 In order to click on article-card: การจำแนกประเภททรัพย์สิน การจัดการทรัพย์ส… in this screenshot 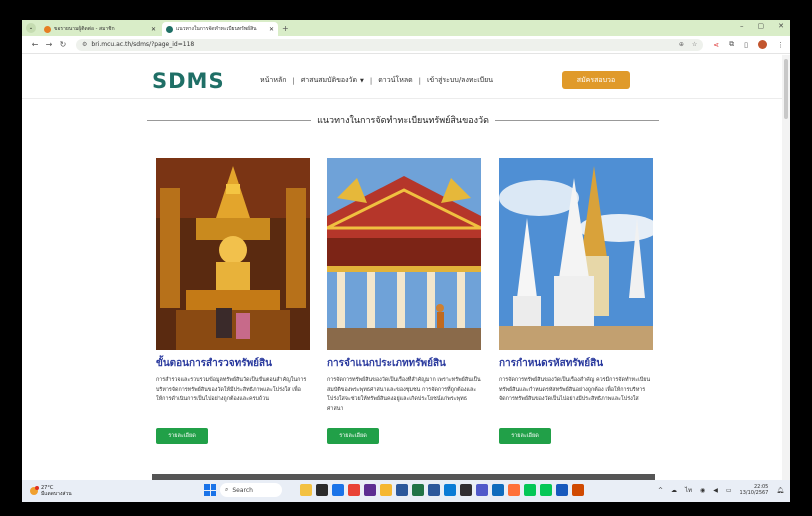, I will do `click(404, 301)`.